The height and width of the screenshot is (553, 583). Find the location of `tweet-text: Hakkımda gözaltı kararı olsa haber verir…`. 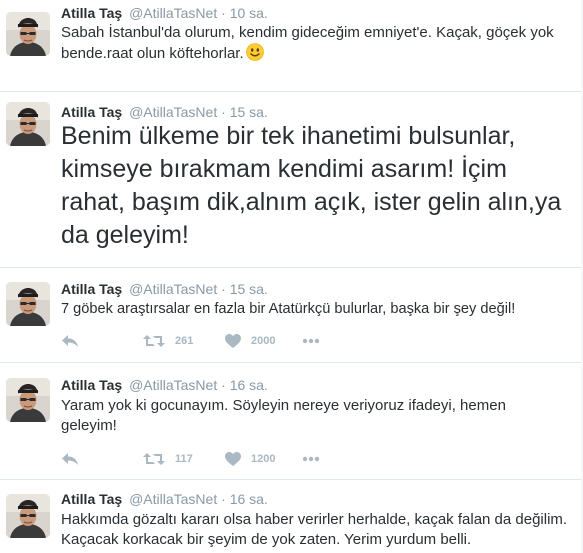

tweet-text: Hakkımda gözaltı kararı olsa haber verir… is located at coordinates (316, 529).